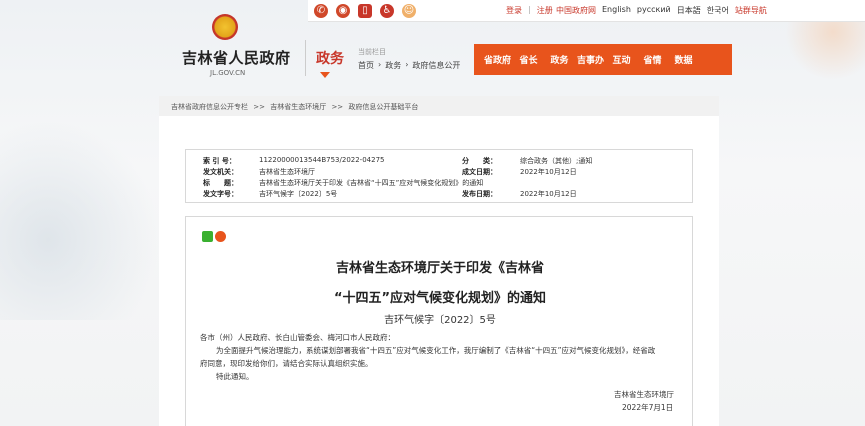  I want to click on document-recipients: 各市（州）人民政府、长白山管委会、梅河口市人民政府：, so click(297, 337).